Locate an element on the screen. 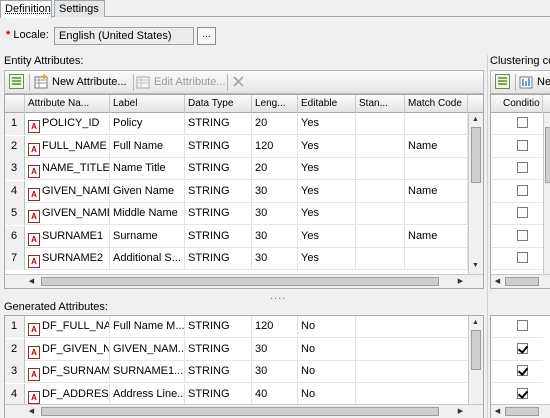 This screenshot has width=550, height=418. scroll-up-arrow: ▲ is located at coordinates (475, 323).